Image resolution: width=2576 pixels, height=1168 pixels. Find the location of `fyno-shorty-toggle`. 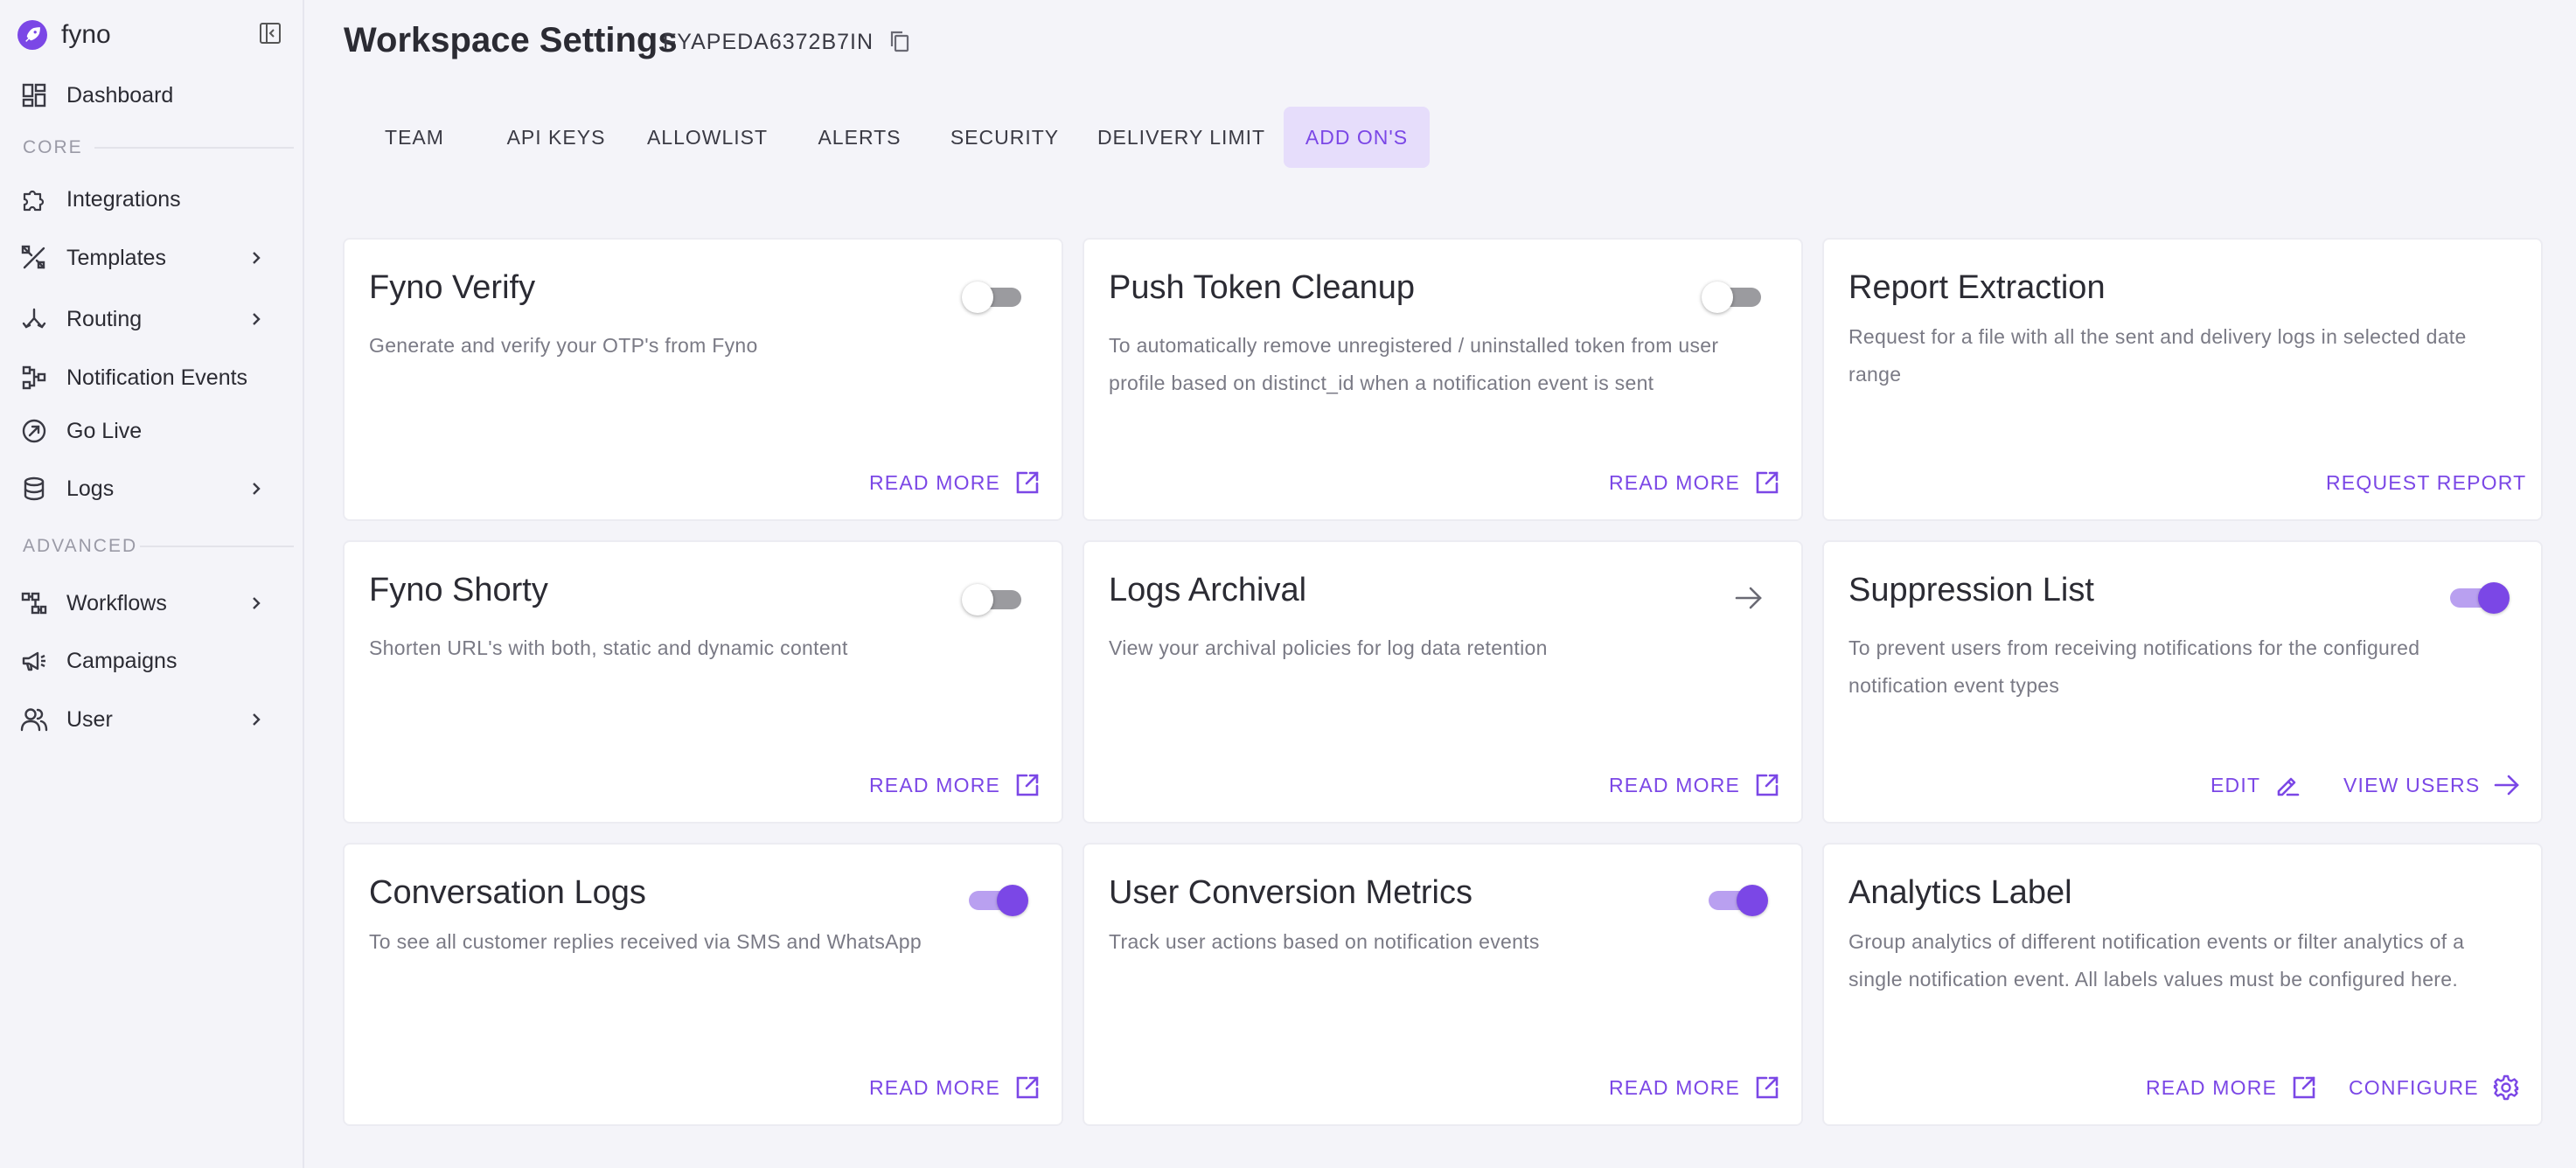

fyno-shorty-toggle is located at coordinates (993, 598).